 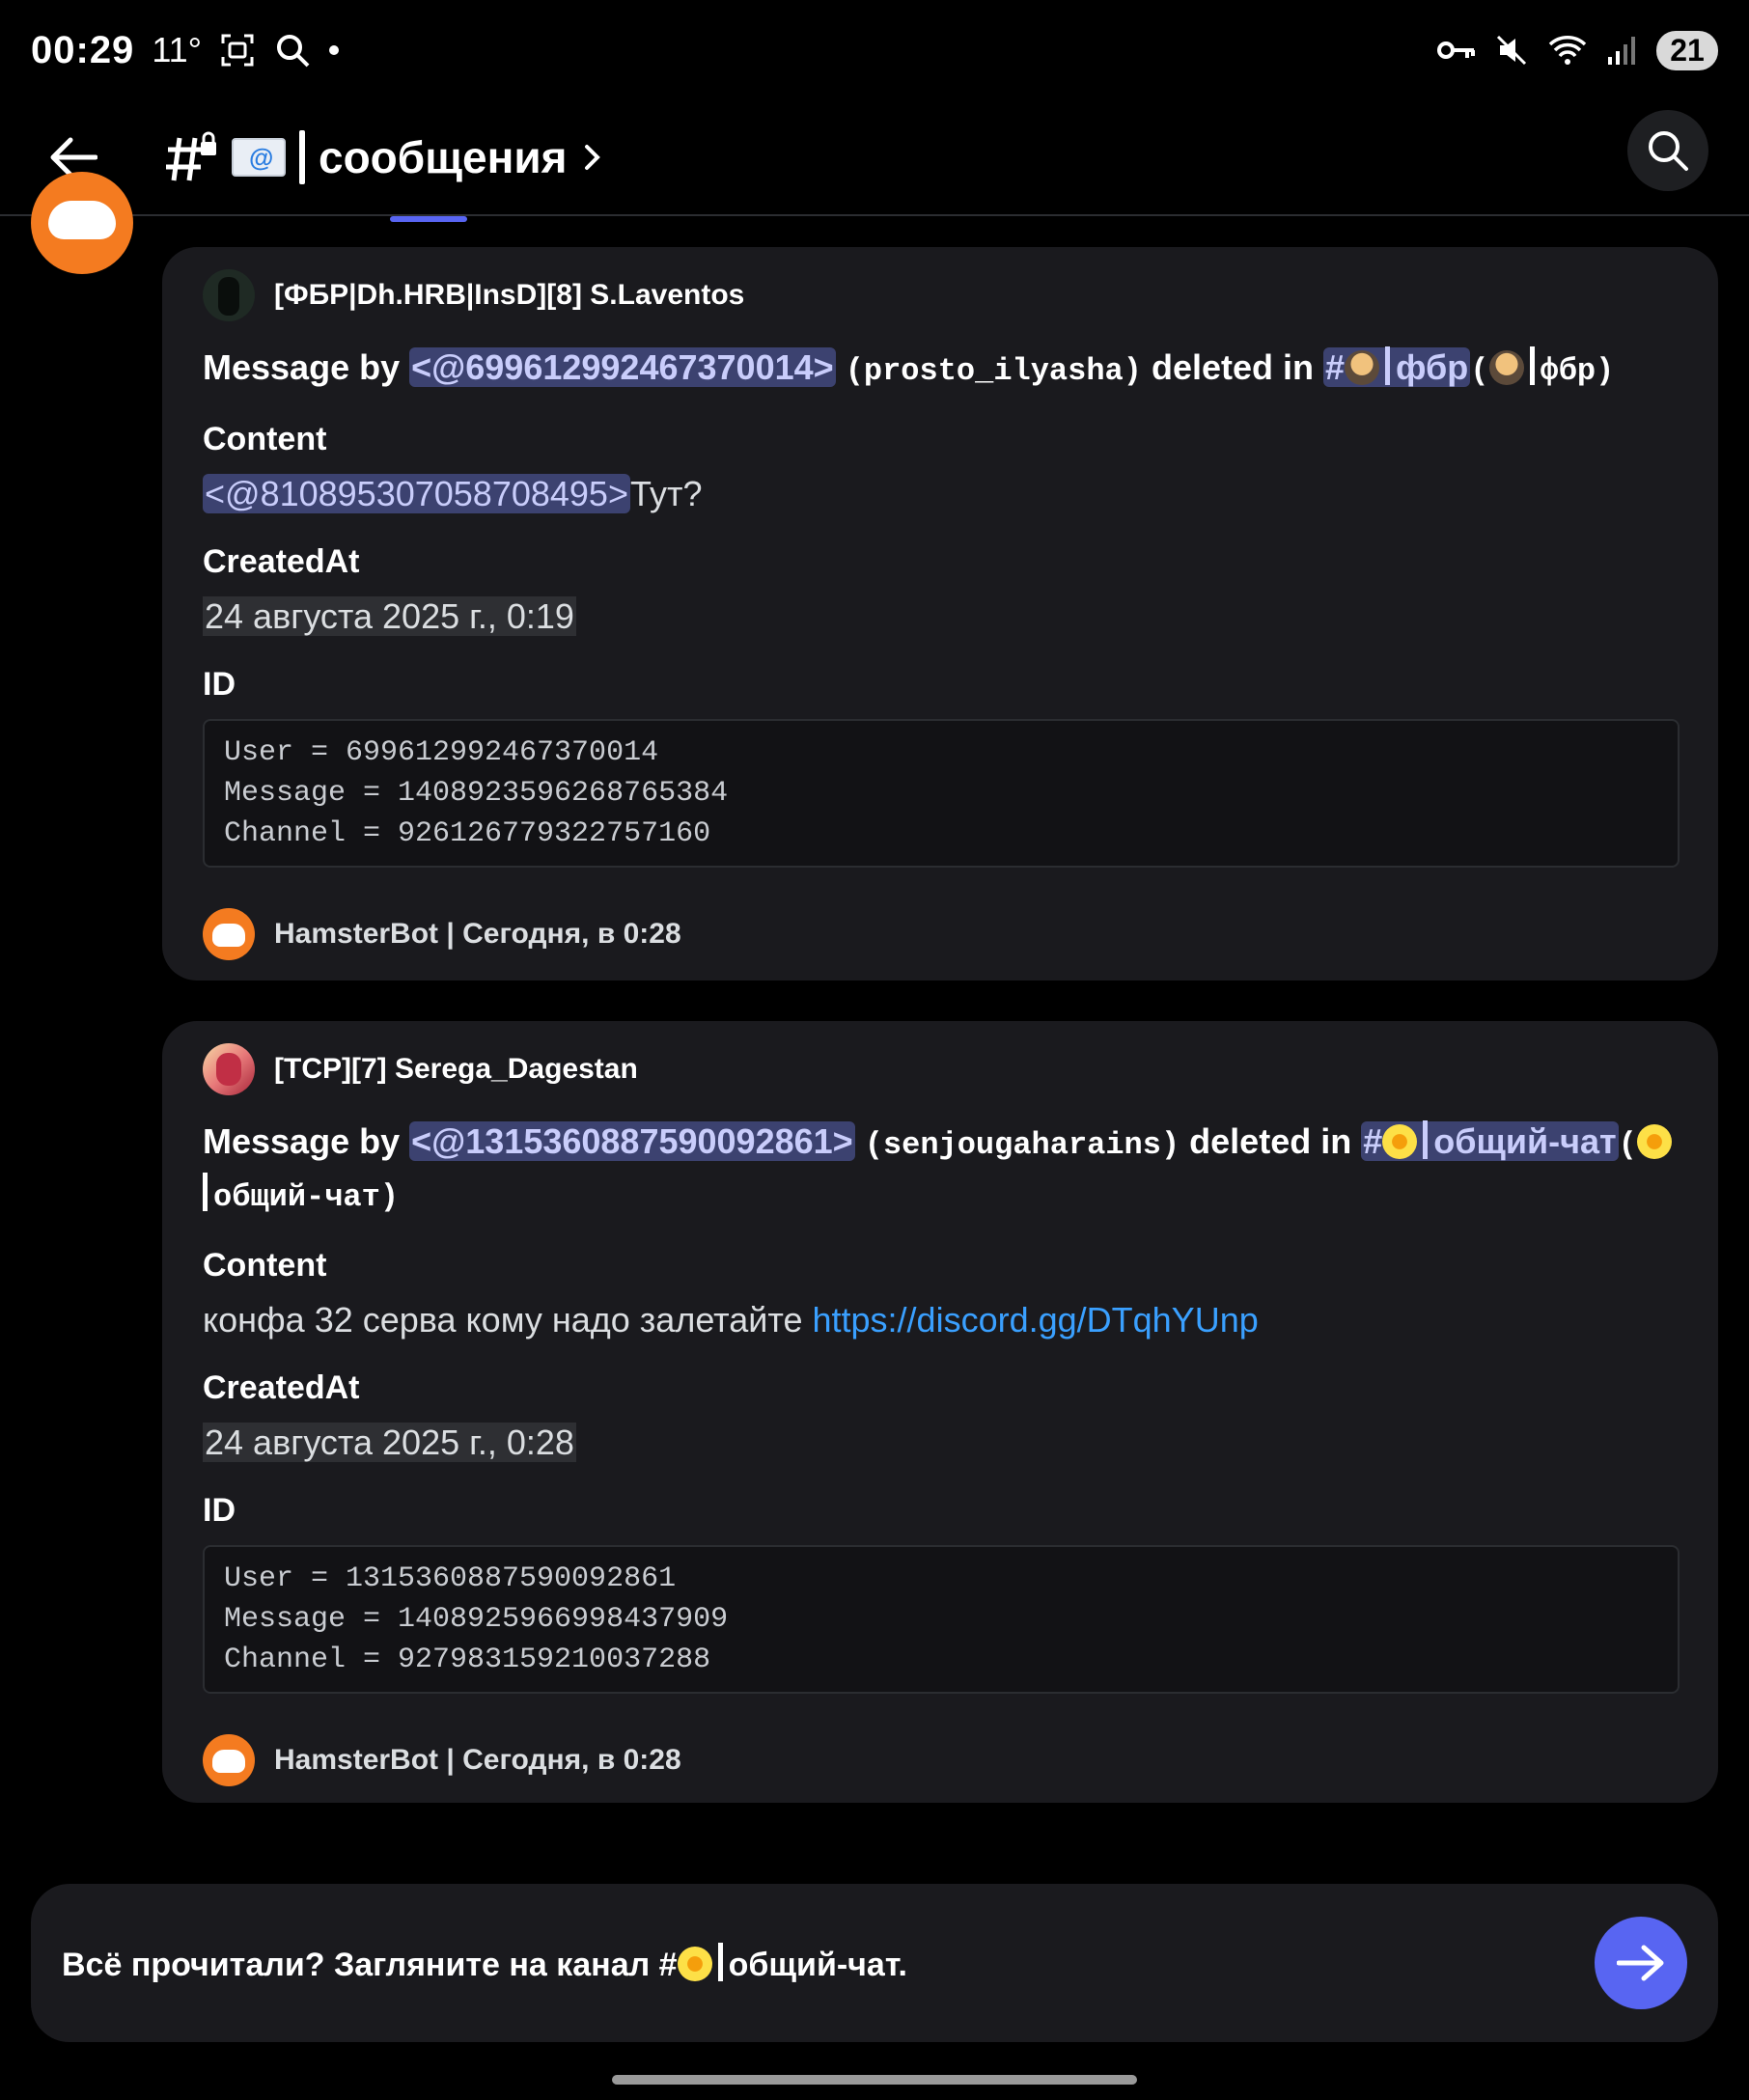 What do you see at coordinates (441, 752) in the screenshot?
I see `code-line: User = 699612992467370014` at bounding box center [441, 752].